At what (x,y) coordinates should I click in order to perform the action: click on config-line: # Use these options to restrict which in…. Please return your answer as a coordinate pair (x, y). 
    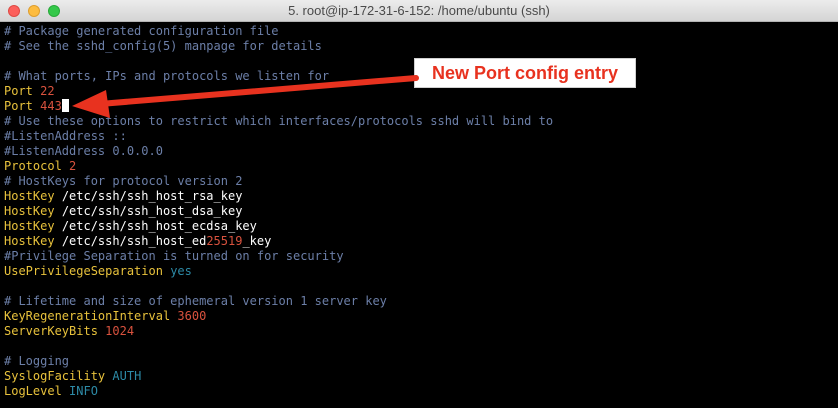
    Looking at the image, I should click on (421, 121).